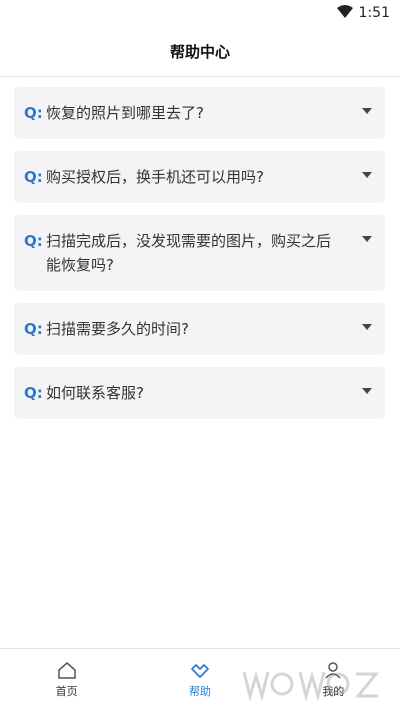 This screenshot has width=400, height=710. What do you see at coordinates (200, 13) in the screenshot?
I see `status-bar: 1:51` at bounding box center [200, 13].